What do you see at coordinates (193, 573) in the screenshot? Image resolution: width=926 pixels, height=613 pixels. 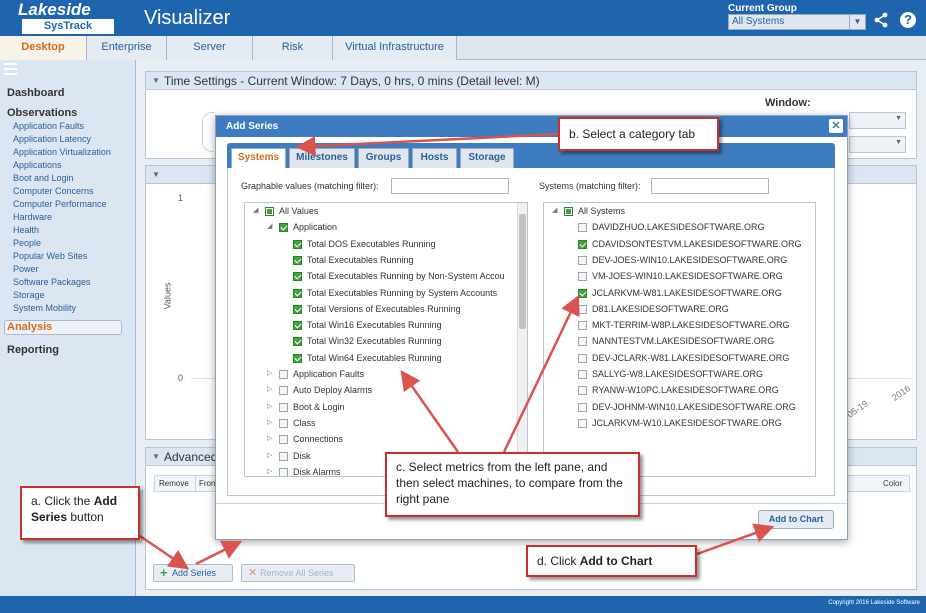 I see `add-series-button: + Add Series` at bounding box center [193, 573].